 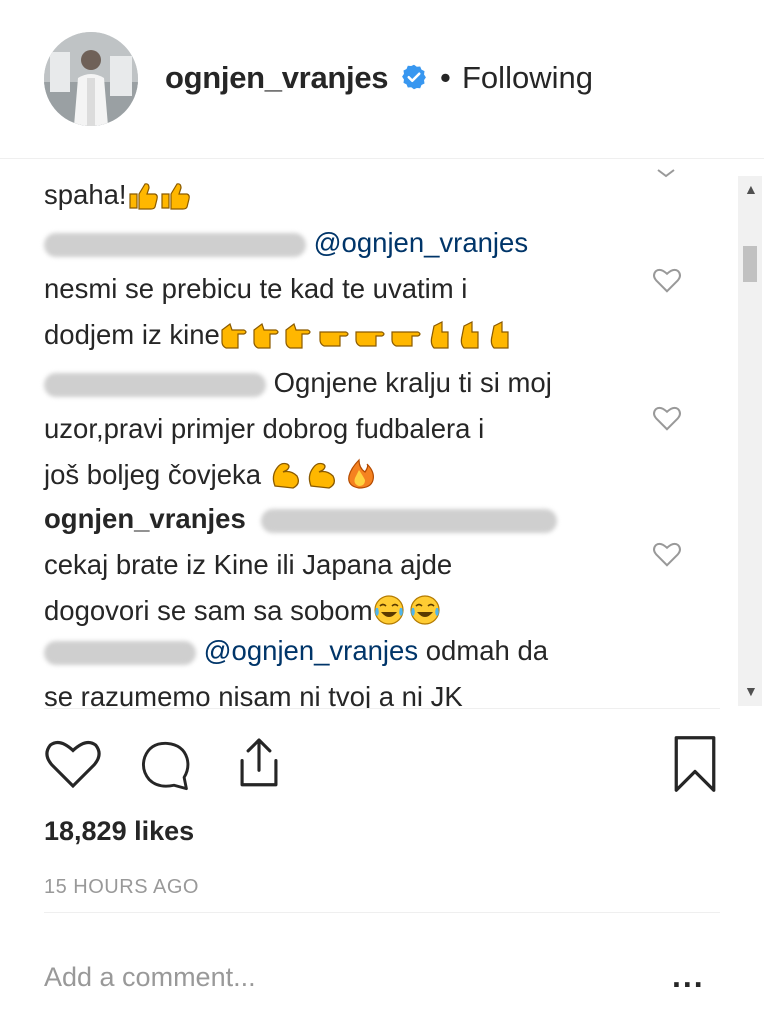 What do you see at coordinates (208, 610) in the screenshot?
I see `comment-text: dogovori se sam sa sobom` at bounding box center [208, 610].